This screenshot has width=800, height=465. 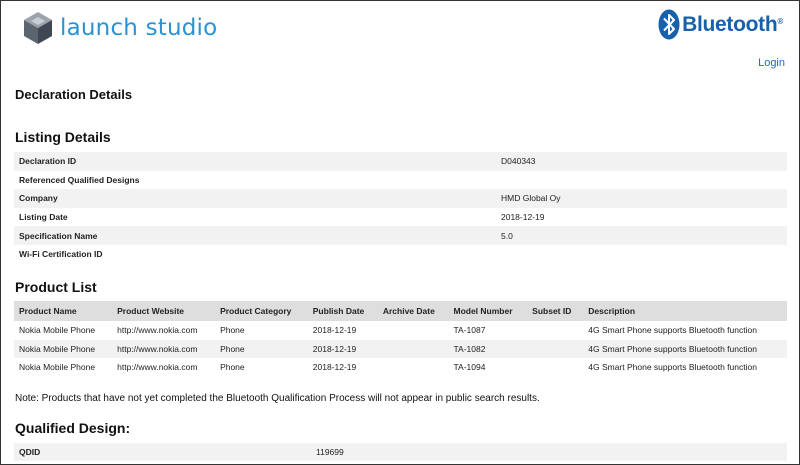 What do you see at coordinates (261, 311) in the screenshot?
I see `column-header: Product Category` at bounding box center [261, 311].